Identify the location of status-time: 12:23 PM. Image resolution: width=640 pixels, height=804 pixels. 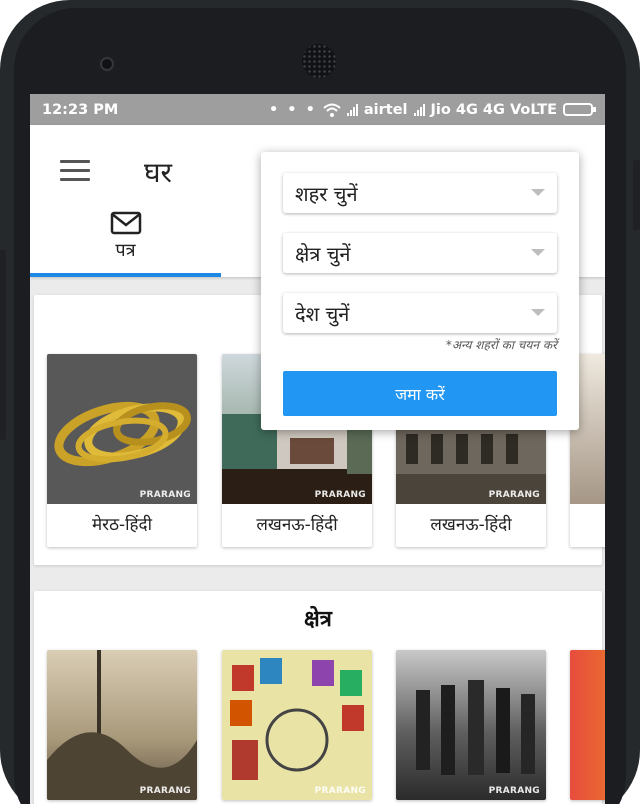
(80, 109).